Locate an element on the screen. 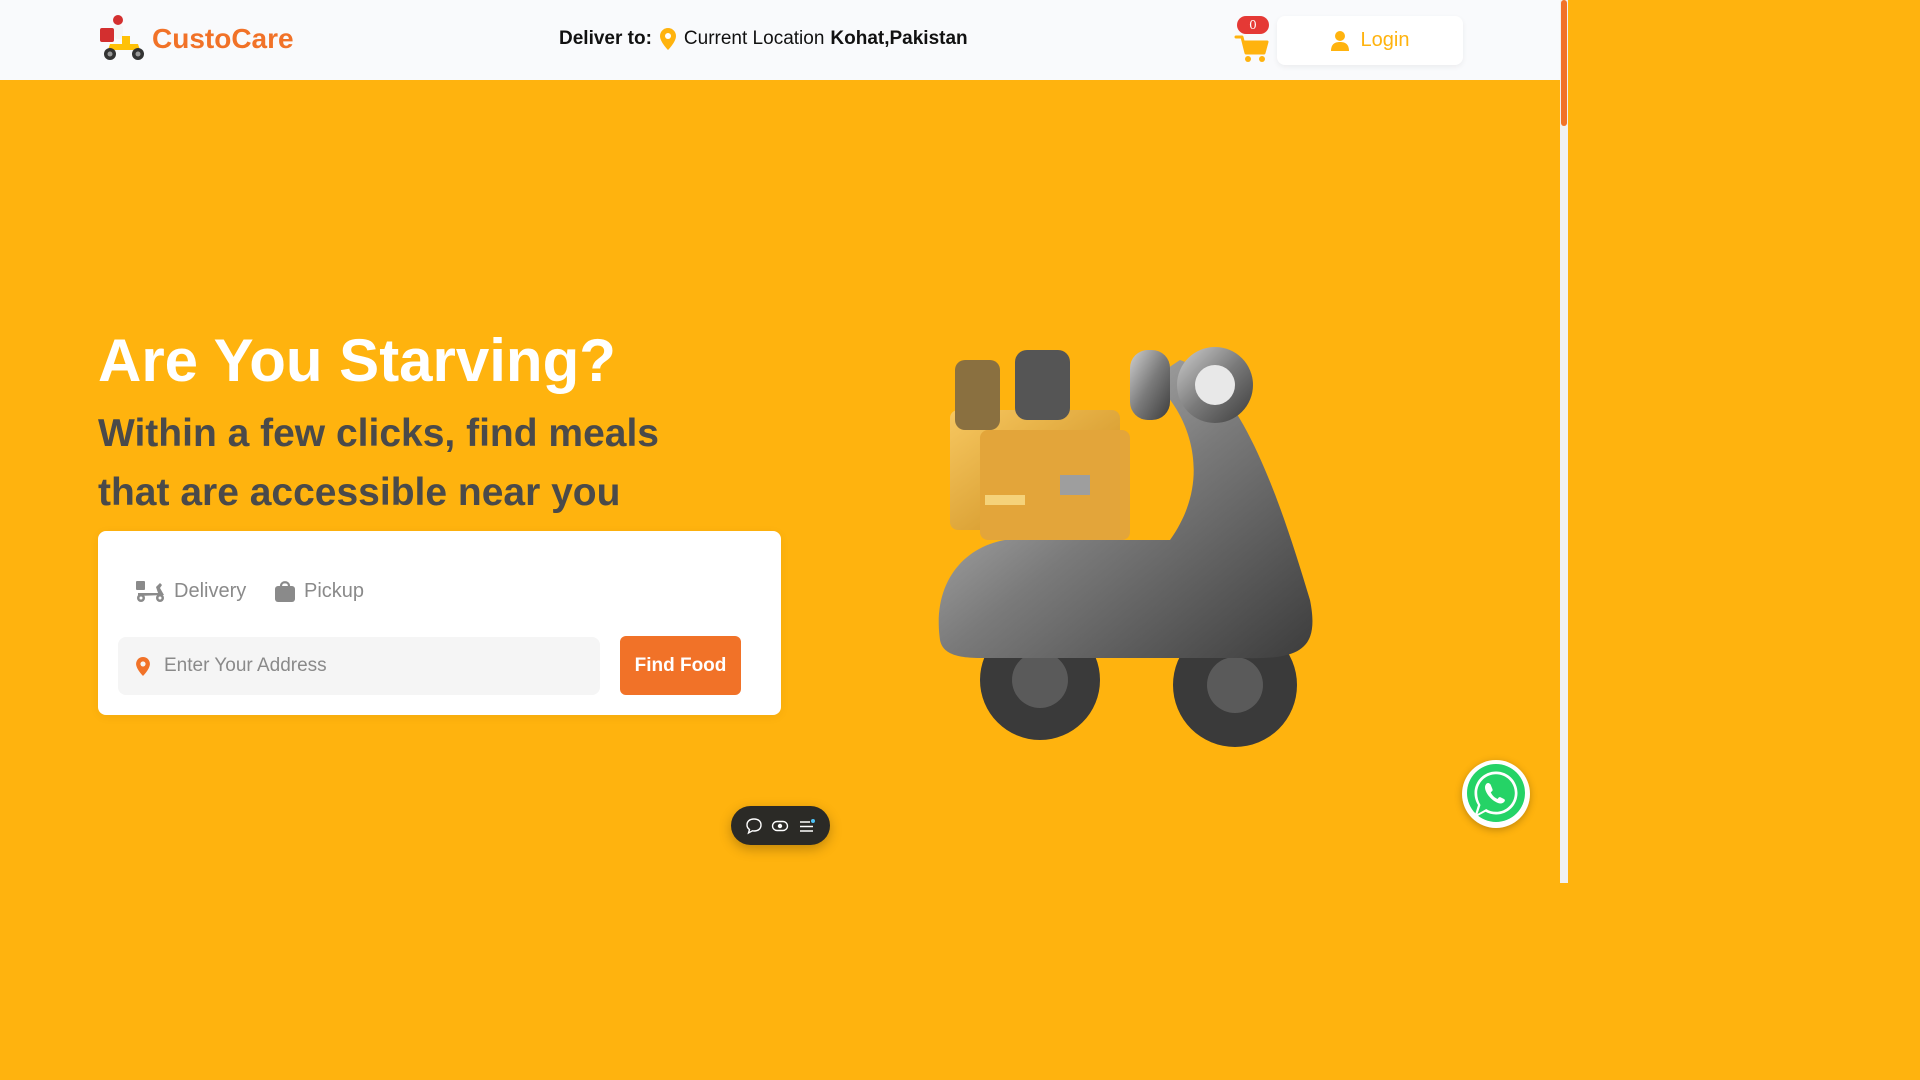 The image size is (1920, 1080). location-prefix: Current Location is located at coordinates (754, 38).